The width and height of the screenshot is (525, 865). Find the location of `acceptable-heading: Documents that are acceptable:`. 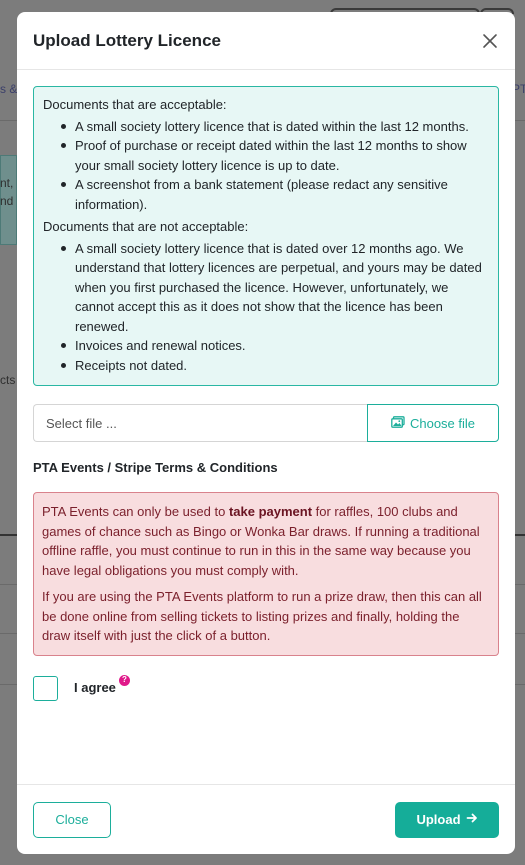

acceptable-heading: Documents that are acceptable: is located at coordinates (135, 104).